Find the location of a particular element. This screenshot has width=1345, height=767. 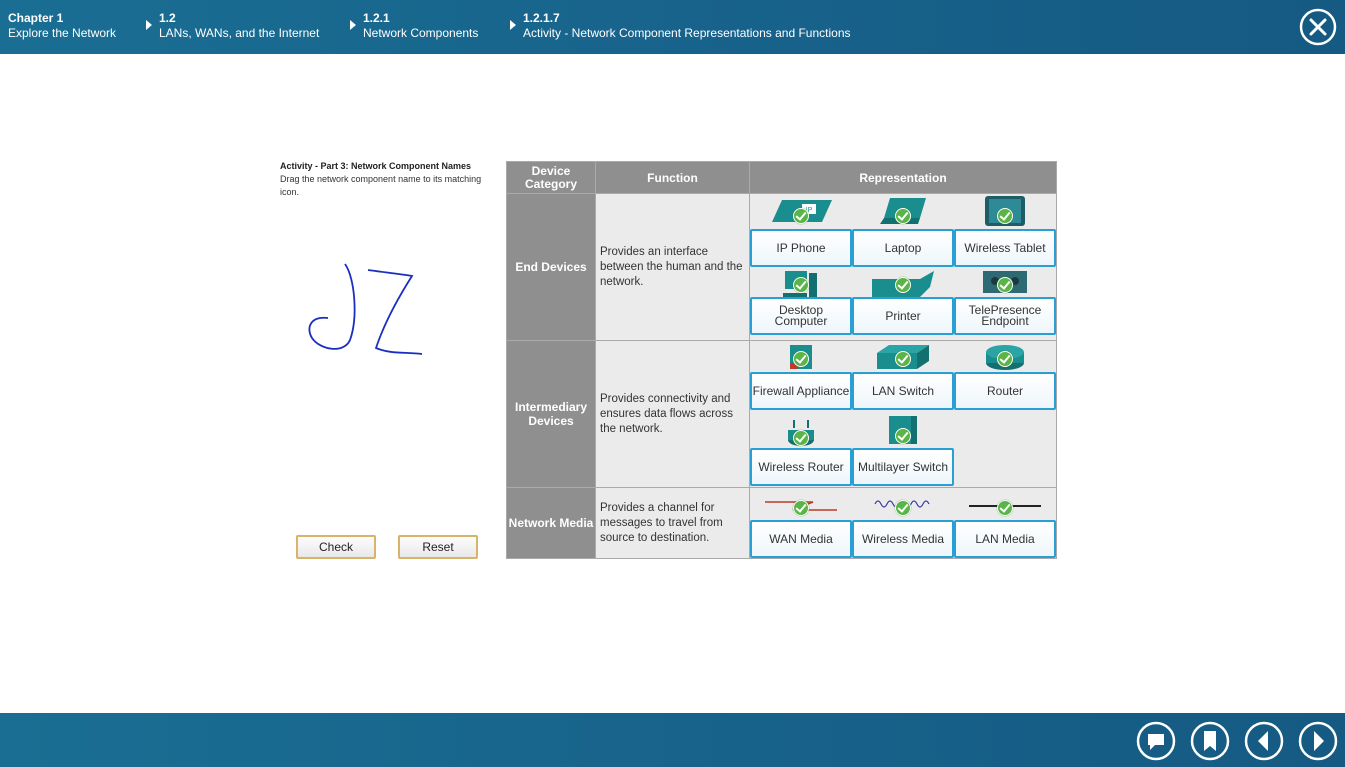

bottom-nav-bar is located at coordinates (672, 740).